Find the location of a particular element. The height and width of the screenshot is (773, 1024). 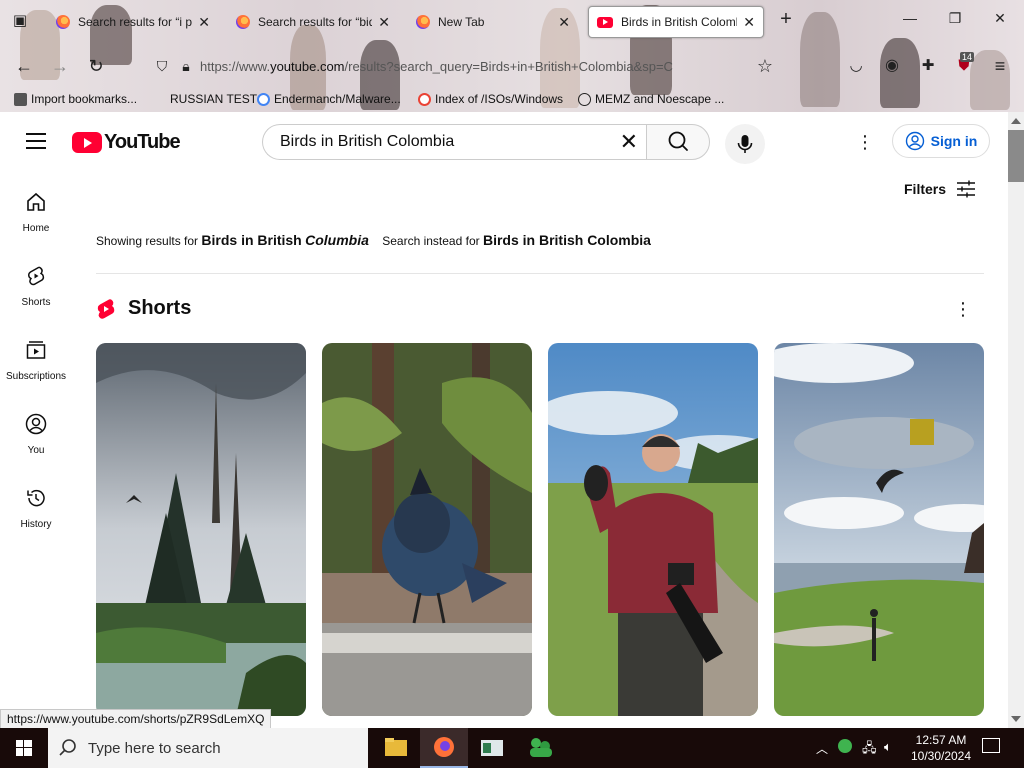

youtube-icon is located at coordinates (605, 22).